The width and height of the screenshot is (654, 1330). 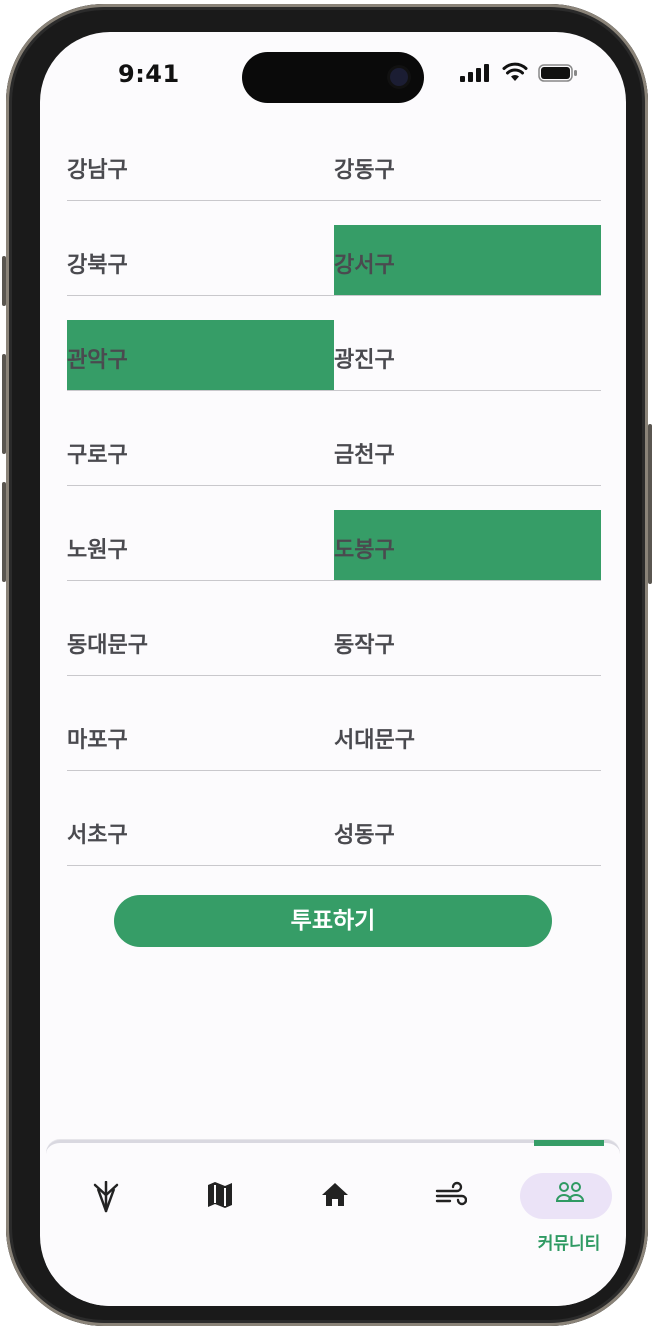 I want to click on volume-down-button, so click(x=4, y=532).